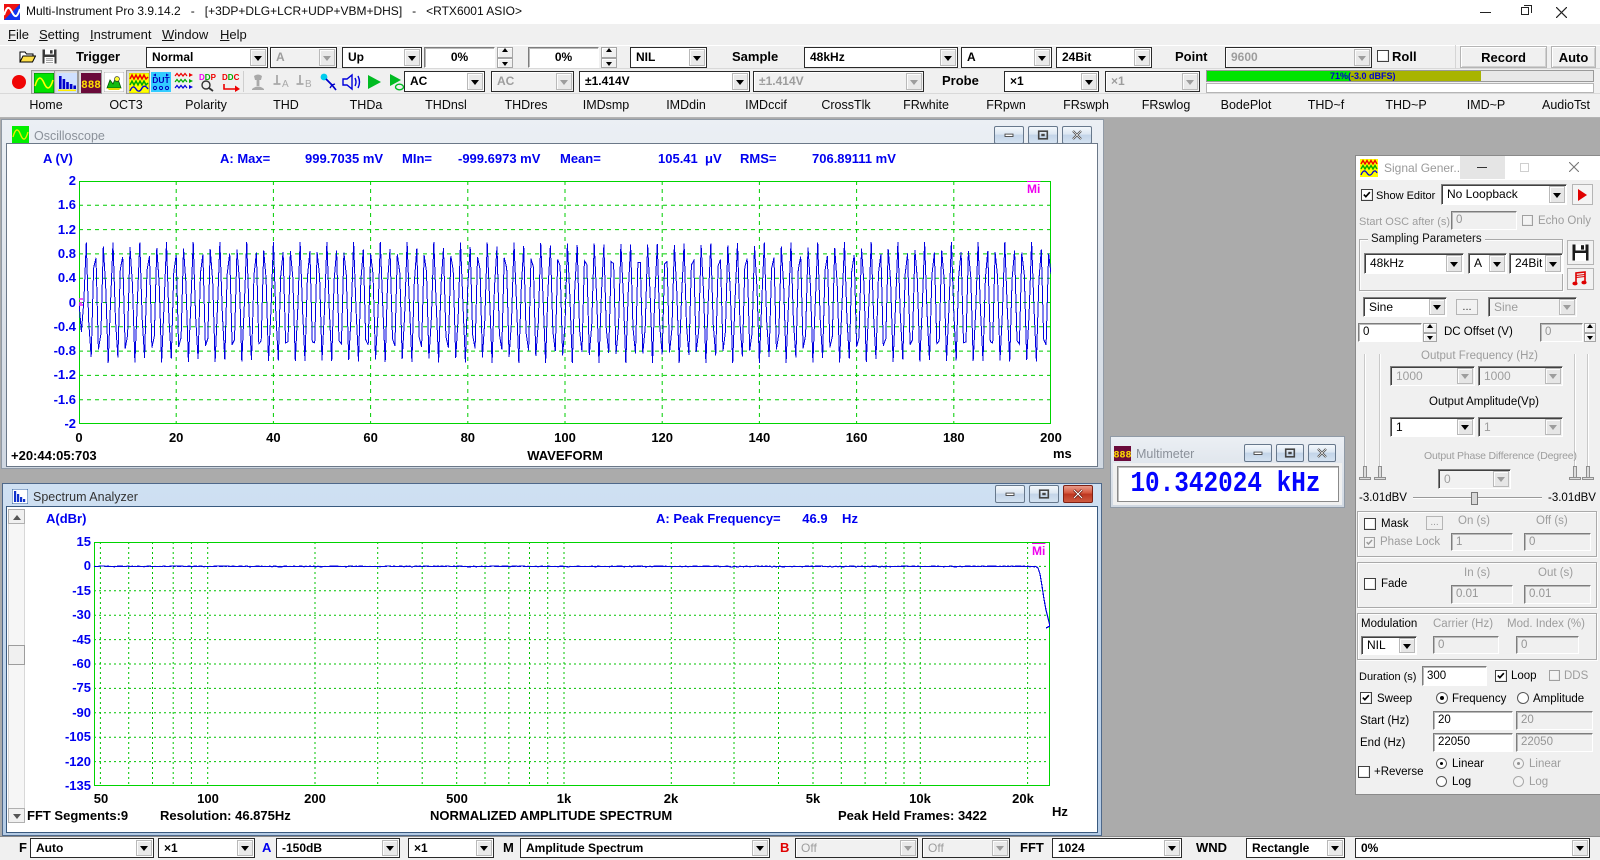  What do you see at coordinates (208, 77) in the screenshot?
I see `svg-text: DDP` at bounding box center [208, 77].